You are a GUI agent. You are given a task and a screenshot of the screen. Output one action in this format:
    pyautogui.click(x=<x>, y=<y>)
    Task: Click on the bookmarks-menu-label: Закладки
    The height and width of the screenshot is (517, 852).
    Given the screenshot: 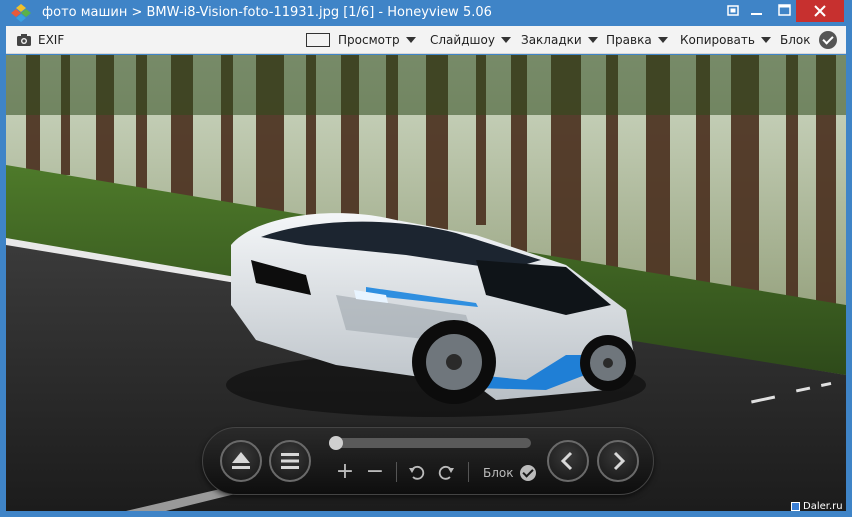 What is the action you would take?
    pyautogui.click(x=551, y=39)
    